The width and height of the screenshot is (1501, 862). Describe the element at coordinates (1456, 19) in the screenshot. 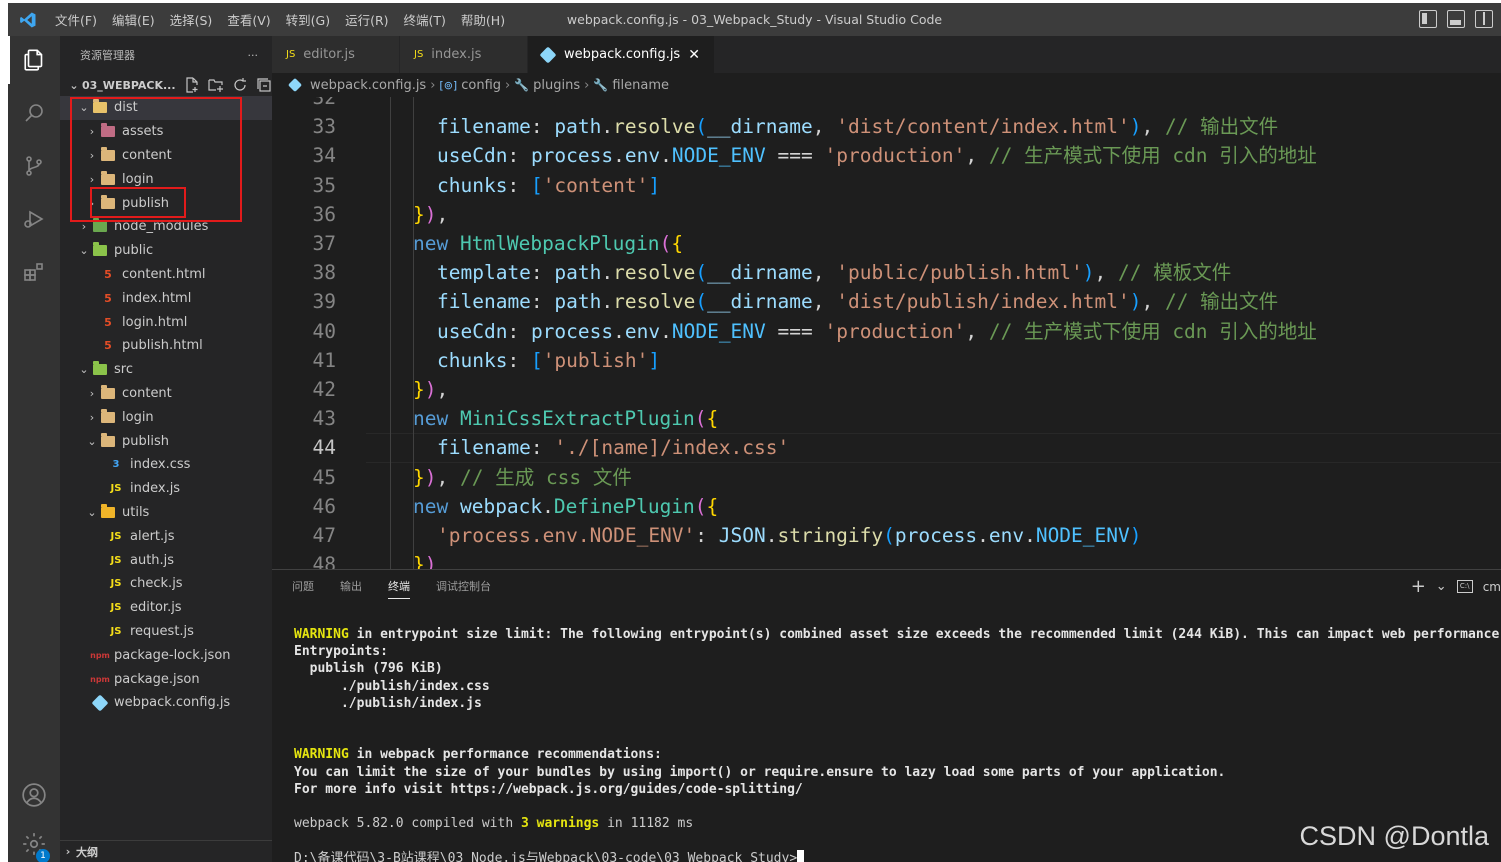

I see `toggle-panel-icon` at that location.